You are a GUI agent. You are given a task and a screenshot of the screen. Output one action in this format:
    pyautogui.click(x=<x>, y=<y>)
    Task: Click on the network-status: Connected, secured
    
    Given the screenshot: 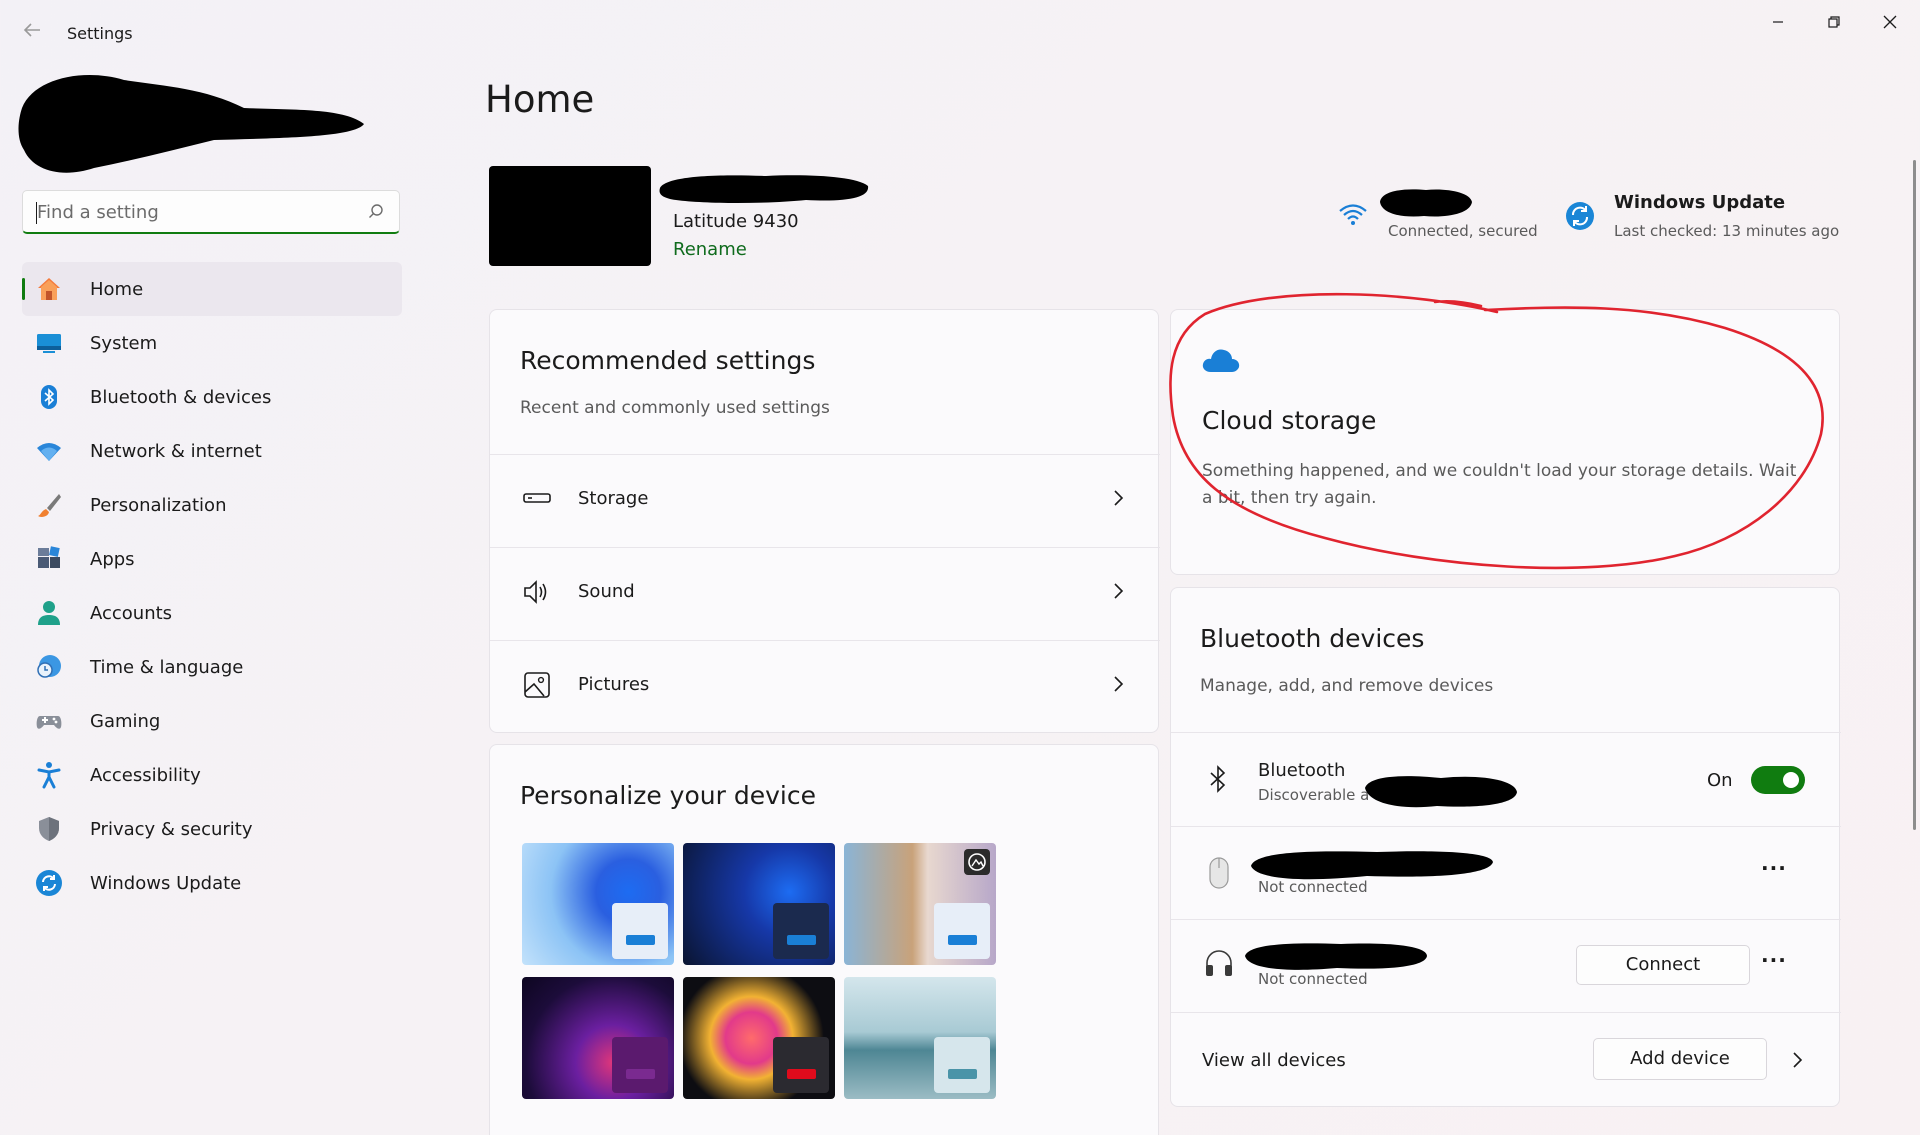 What is the action you would take?
    pyautogui.click(x=1463, y=231)
    